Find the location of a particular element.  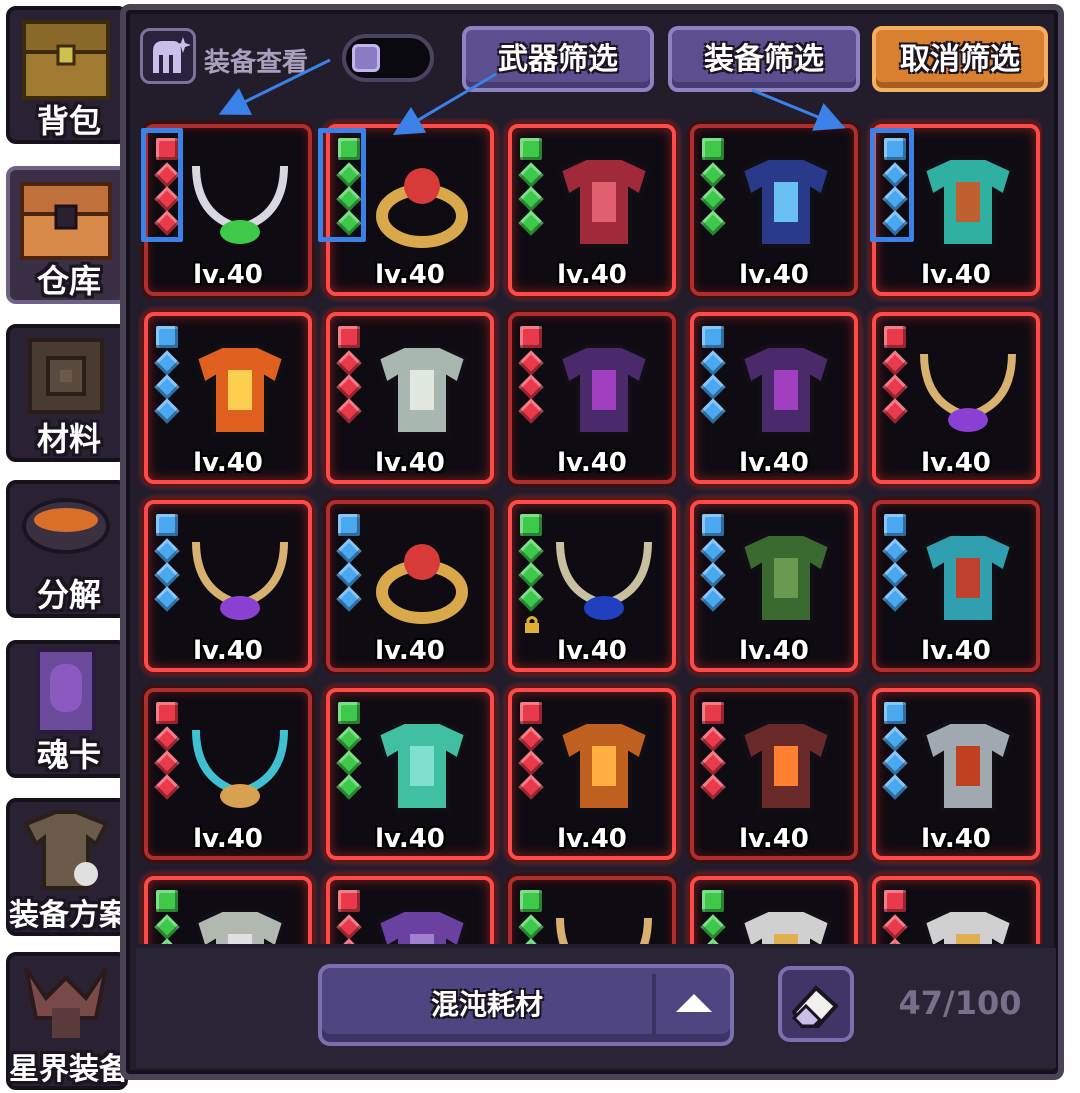

sidebar-tab-decompose: 分解 is located at coordinates (67, 549).